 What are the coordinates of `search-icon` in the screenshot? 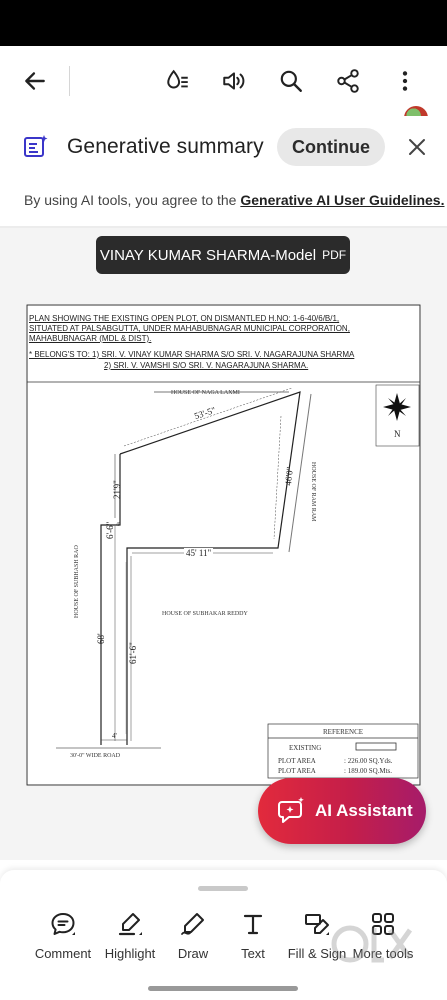 It's located at (291, 81).